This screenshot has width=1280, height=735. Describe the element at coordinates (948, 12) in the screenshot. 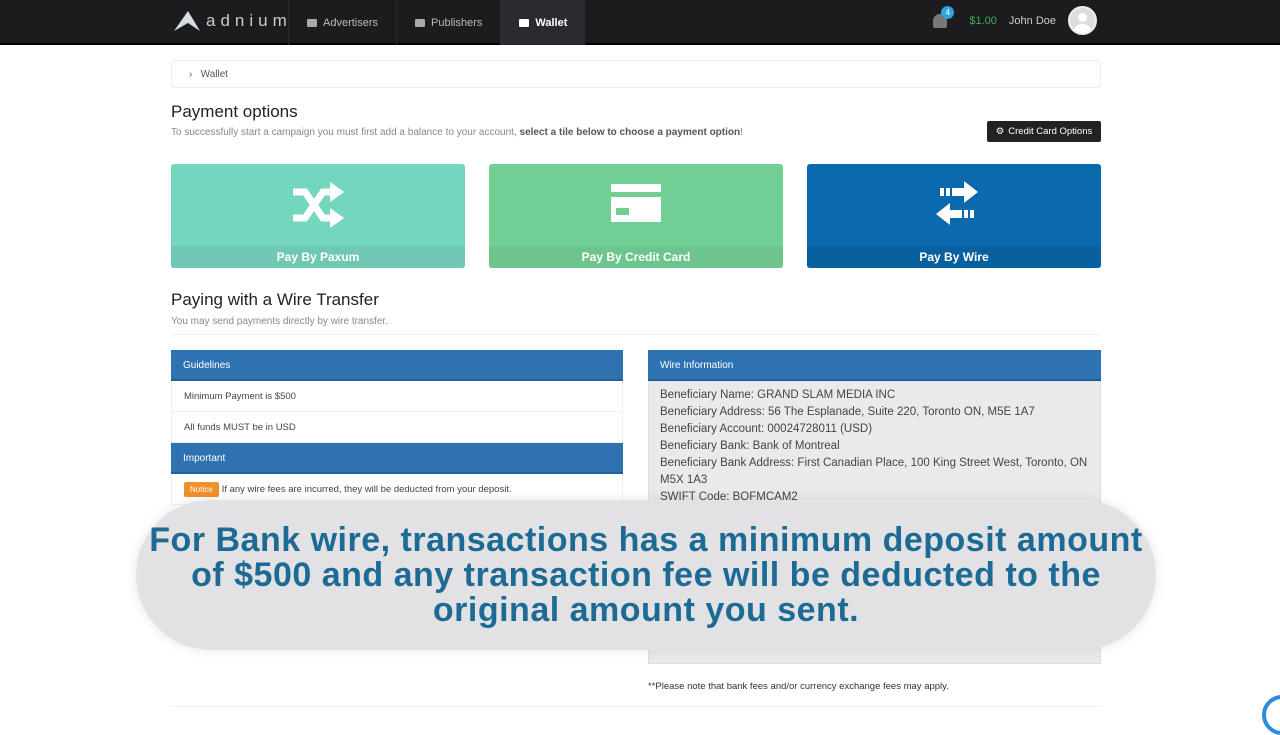

I see `notification-badge: 4` at that location.